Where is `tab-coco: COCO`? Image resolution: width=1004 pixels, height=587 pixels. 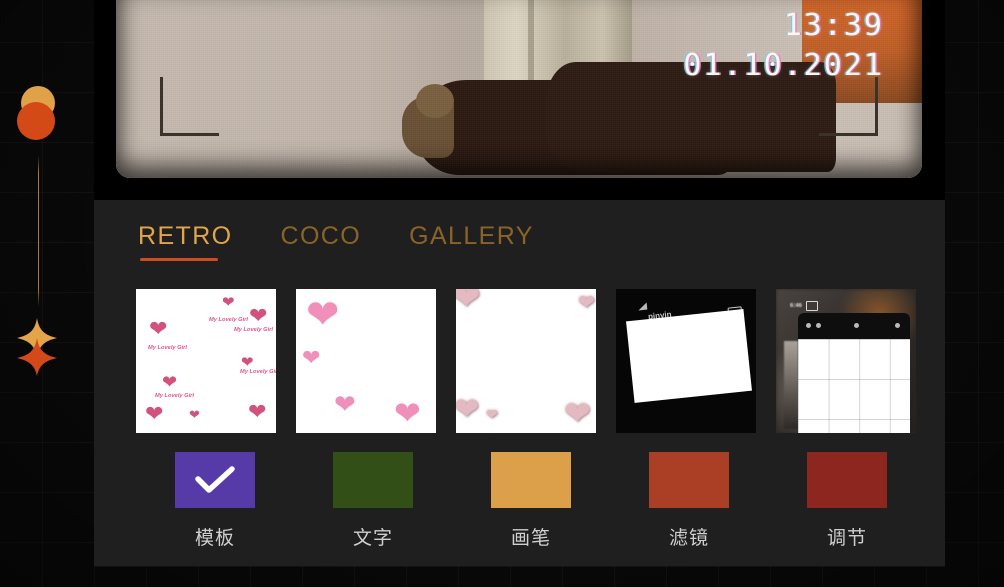 tab-coco: COCO is located at coordinates (321, 242).